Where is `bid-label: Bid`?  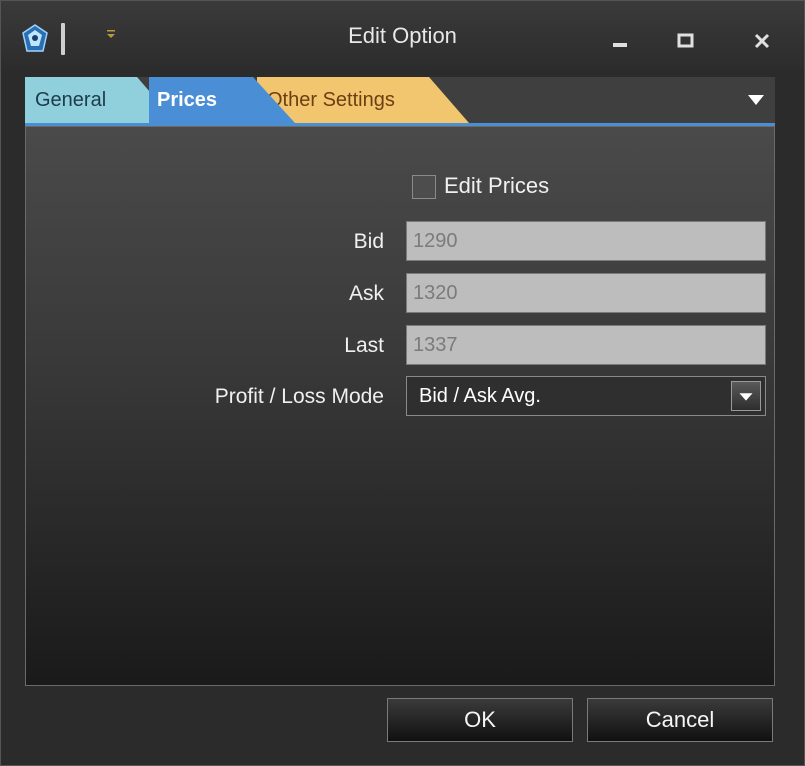 bid-label: Bid is located at coordinates (368, 241).